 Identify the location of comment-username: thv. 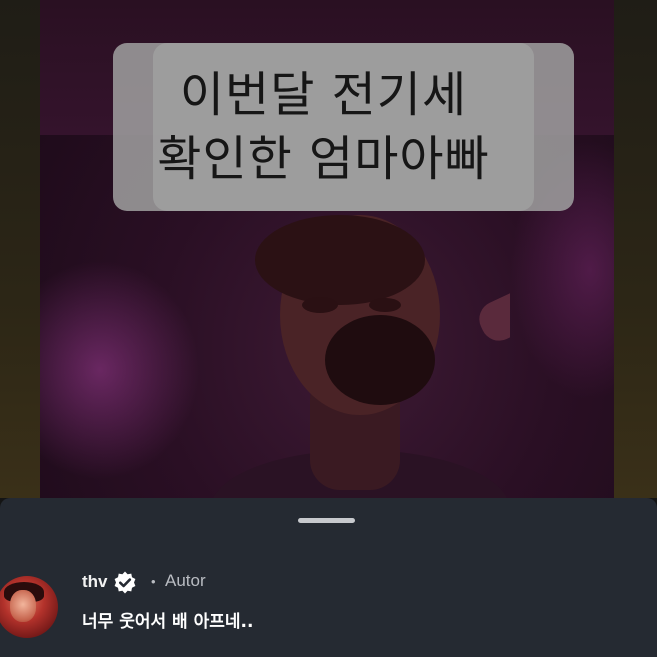
(95, 582).